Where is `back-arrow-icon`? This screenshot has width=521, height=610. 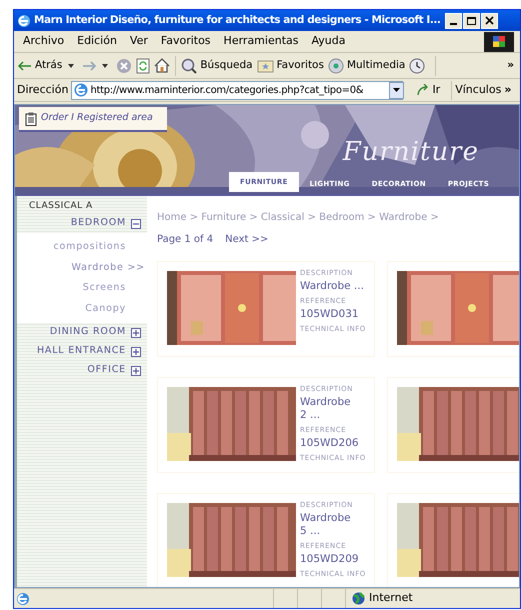 back-arrow-icon is located at coordinates (25, 65).